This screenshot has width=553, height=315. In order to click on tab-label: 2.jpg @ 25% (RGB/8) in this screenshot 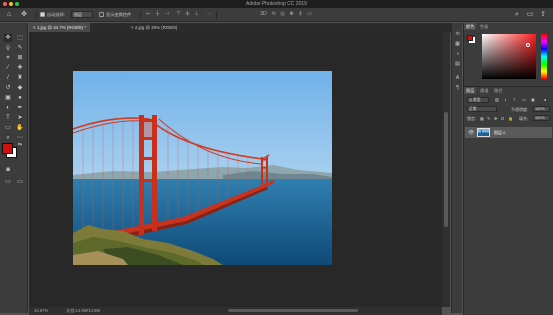, I will do `click(156, 27)`.